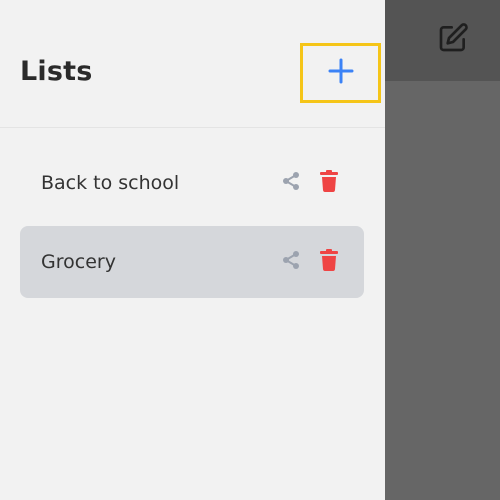 The height and width of the screenshot is (500, 500). What do you see at coordinates (56, 71) in the screenshot?
I see `drawer-title: Lists` at bounding box center [56, 71].